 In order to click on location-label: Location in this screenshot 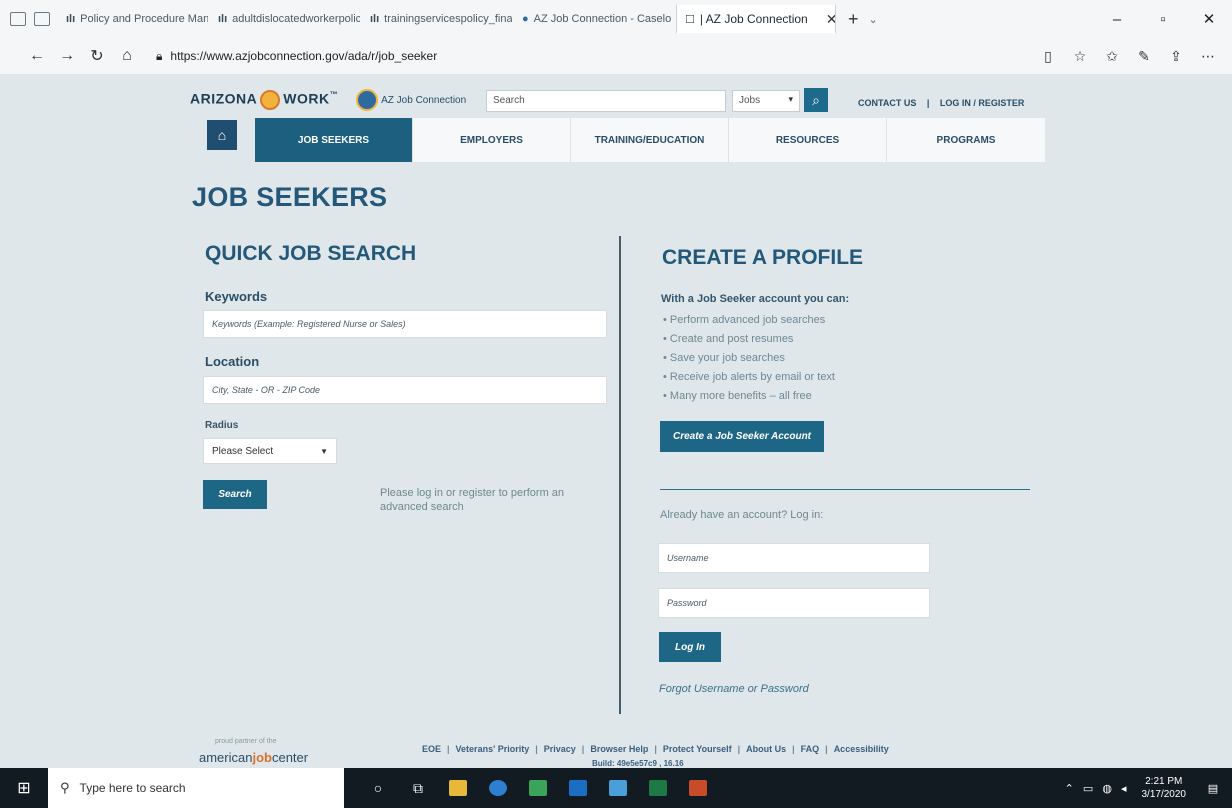, I will do `click(232, 361)`.